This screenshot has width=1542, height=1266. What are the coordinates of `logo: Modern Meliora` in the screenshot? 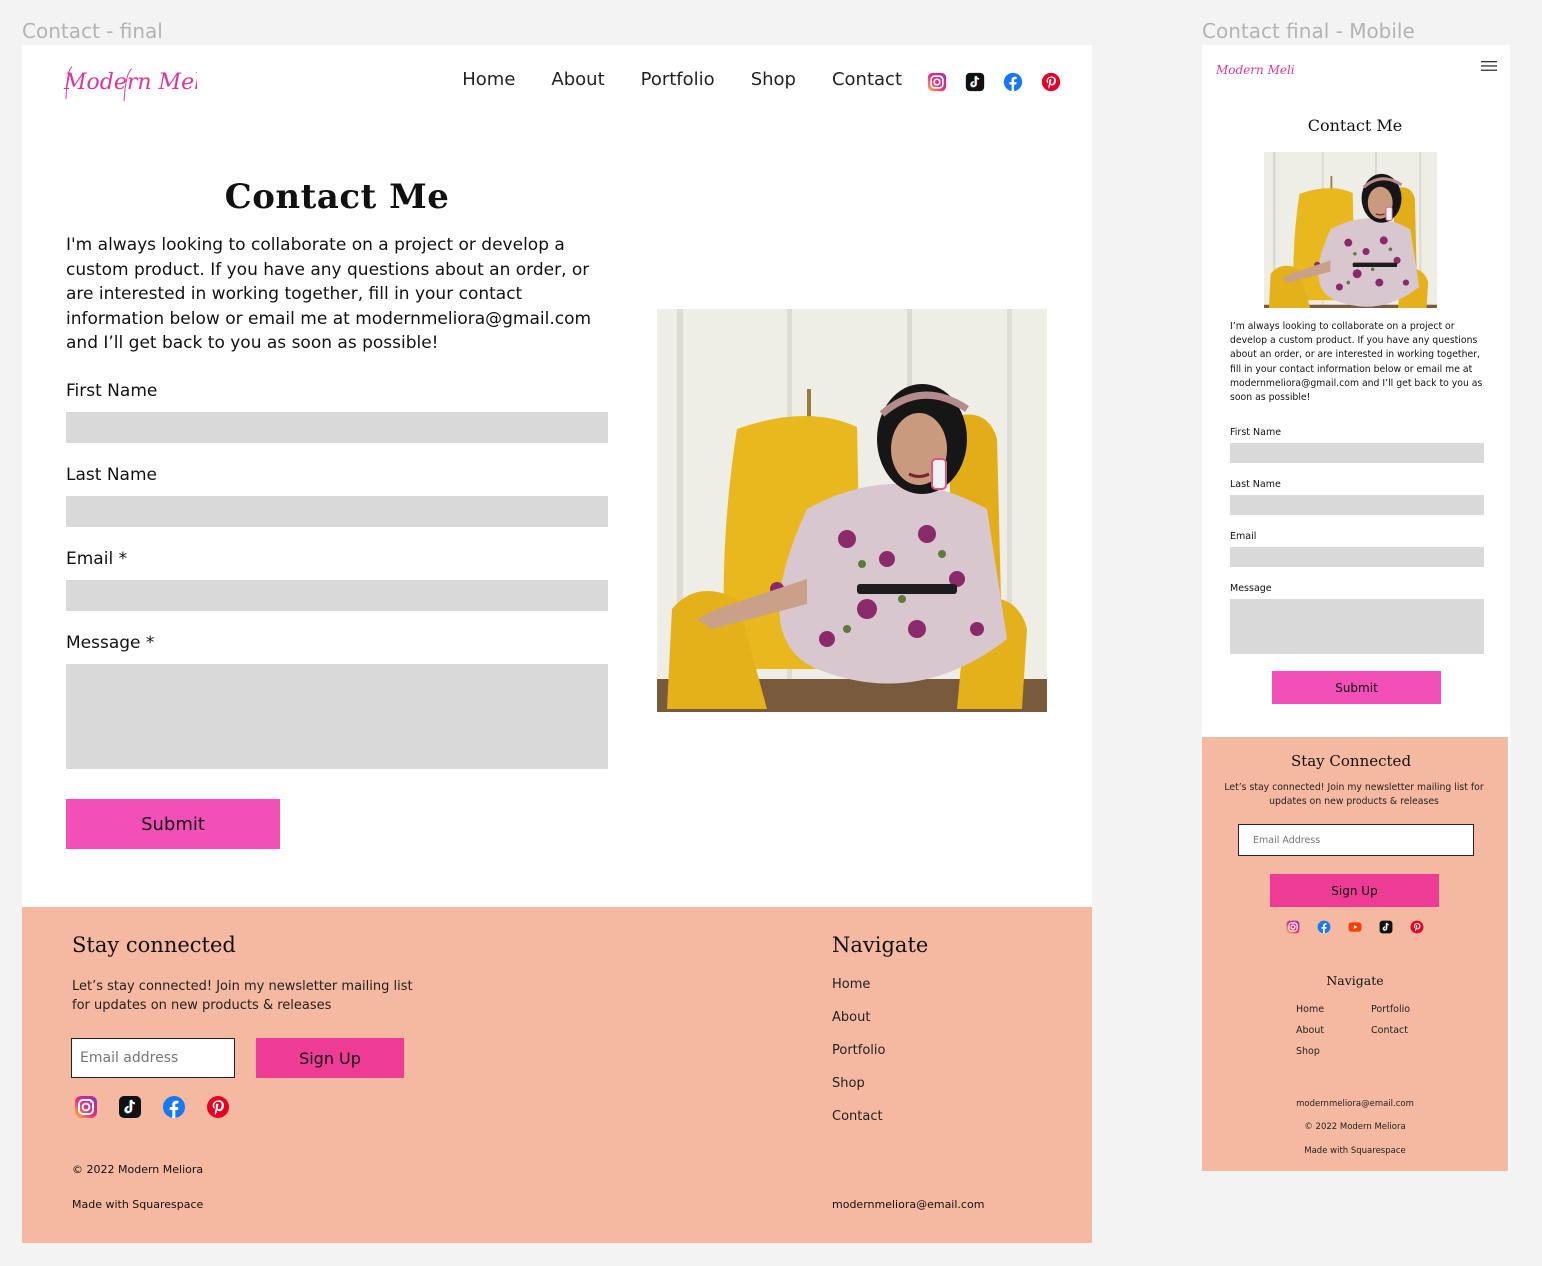 It's located at (129, 81).